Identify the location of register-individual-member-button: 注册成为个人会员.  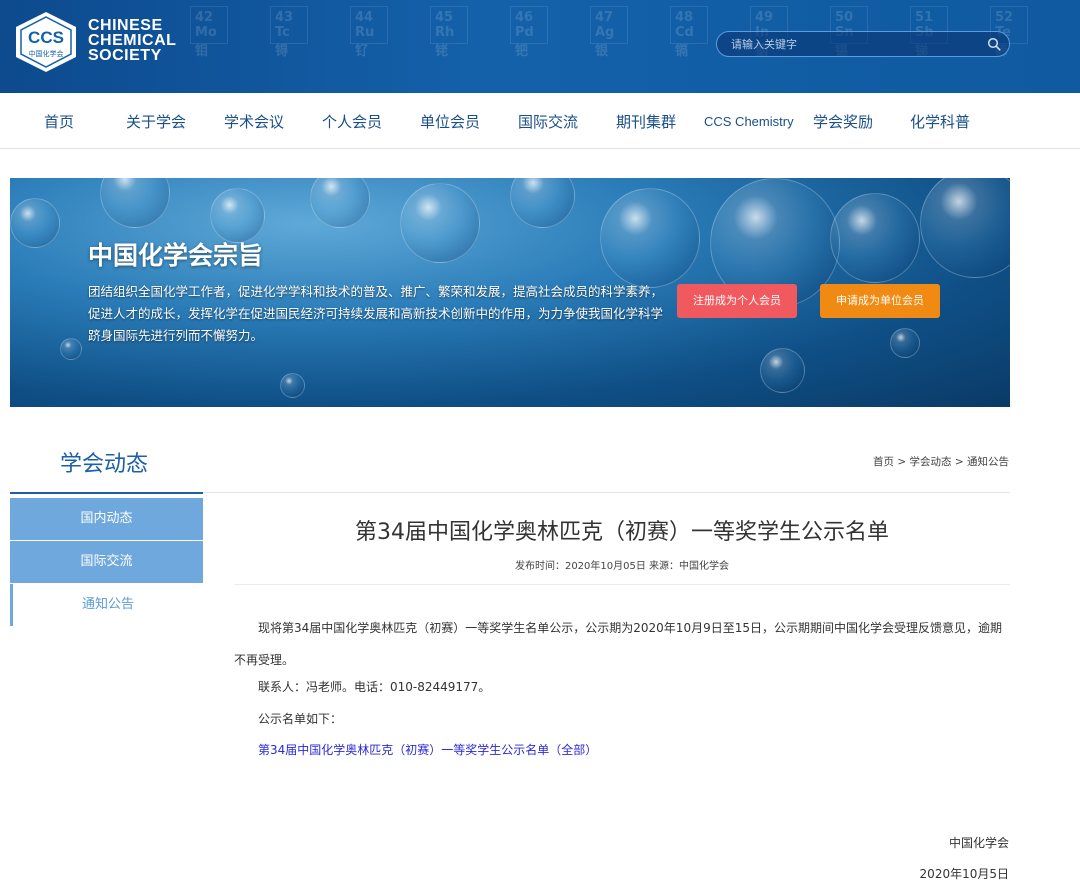
(737, 301).